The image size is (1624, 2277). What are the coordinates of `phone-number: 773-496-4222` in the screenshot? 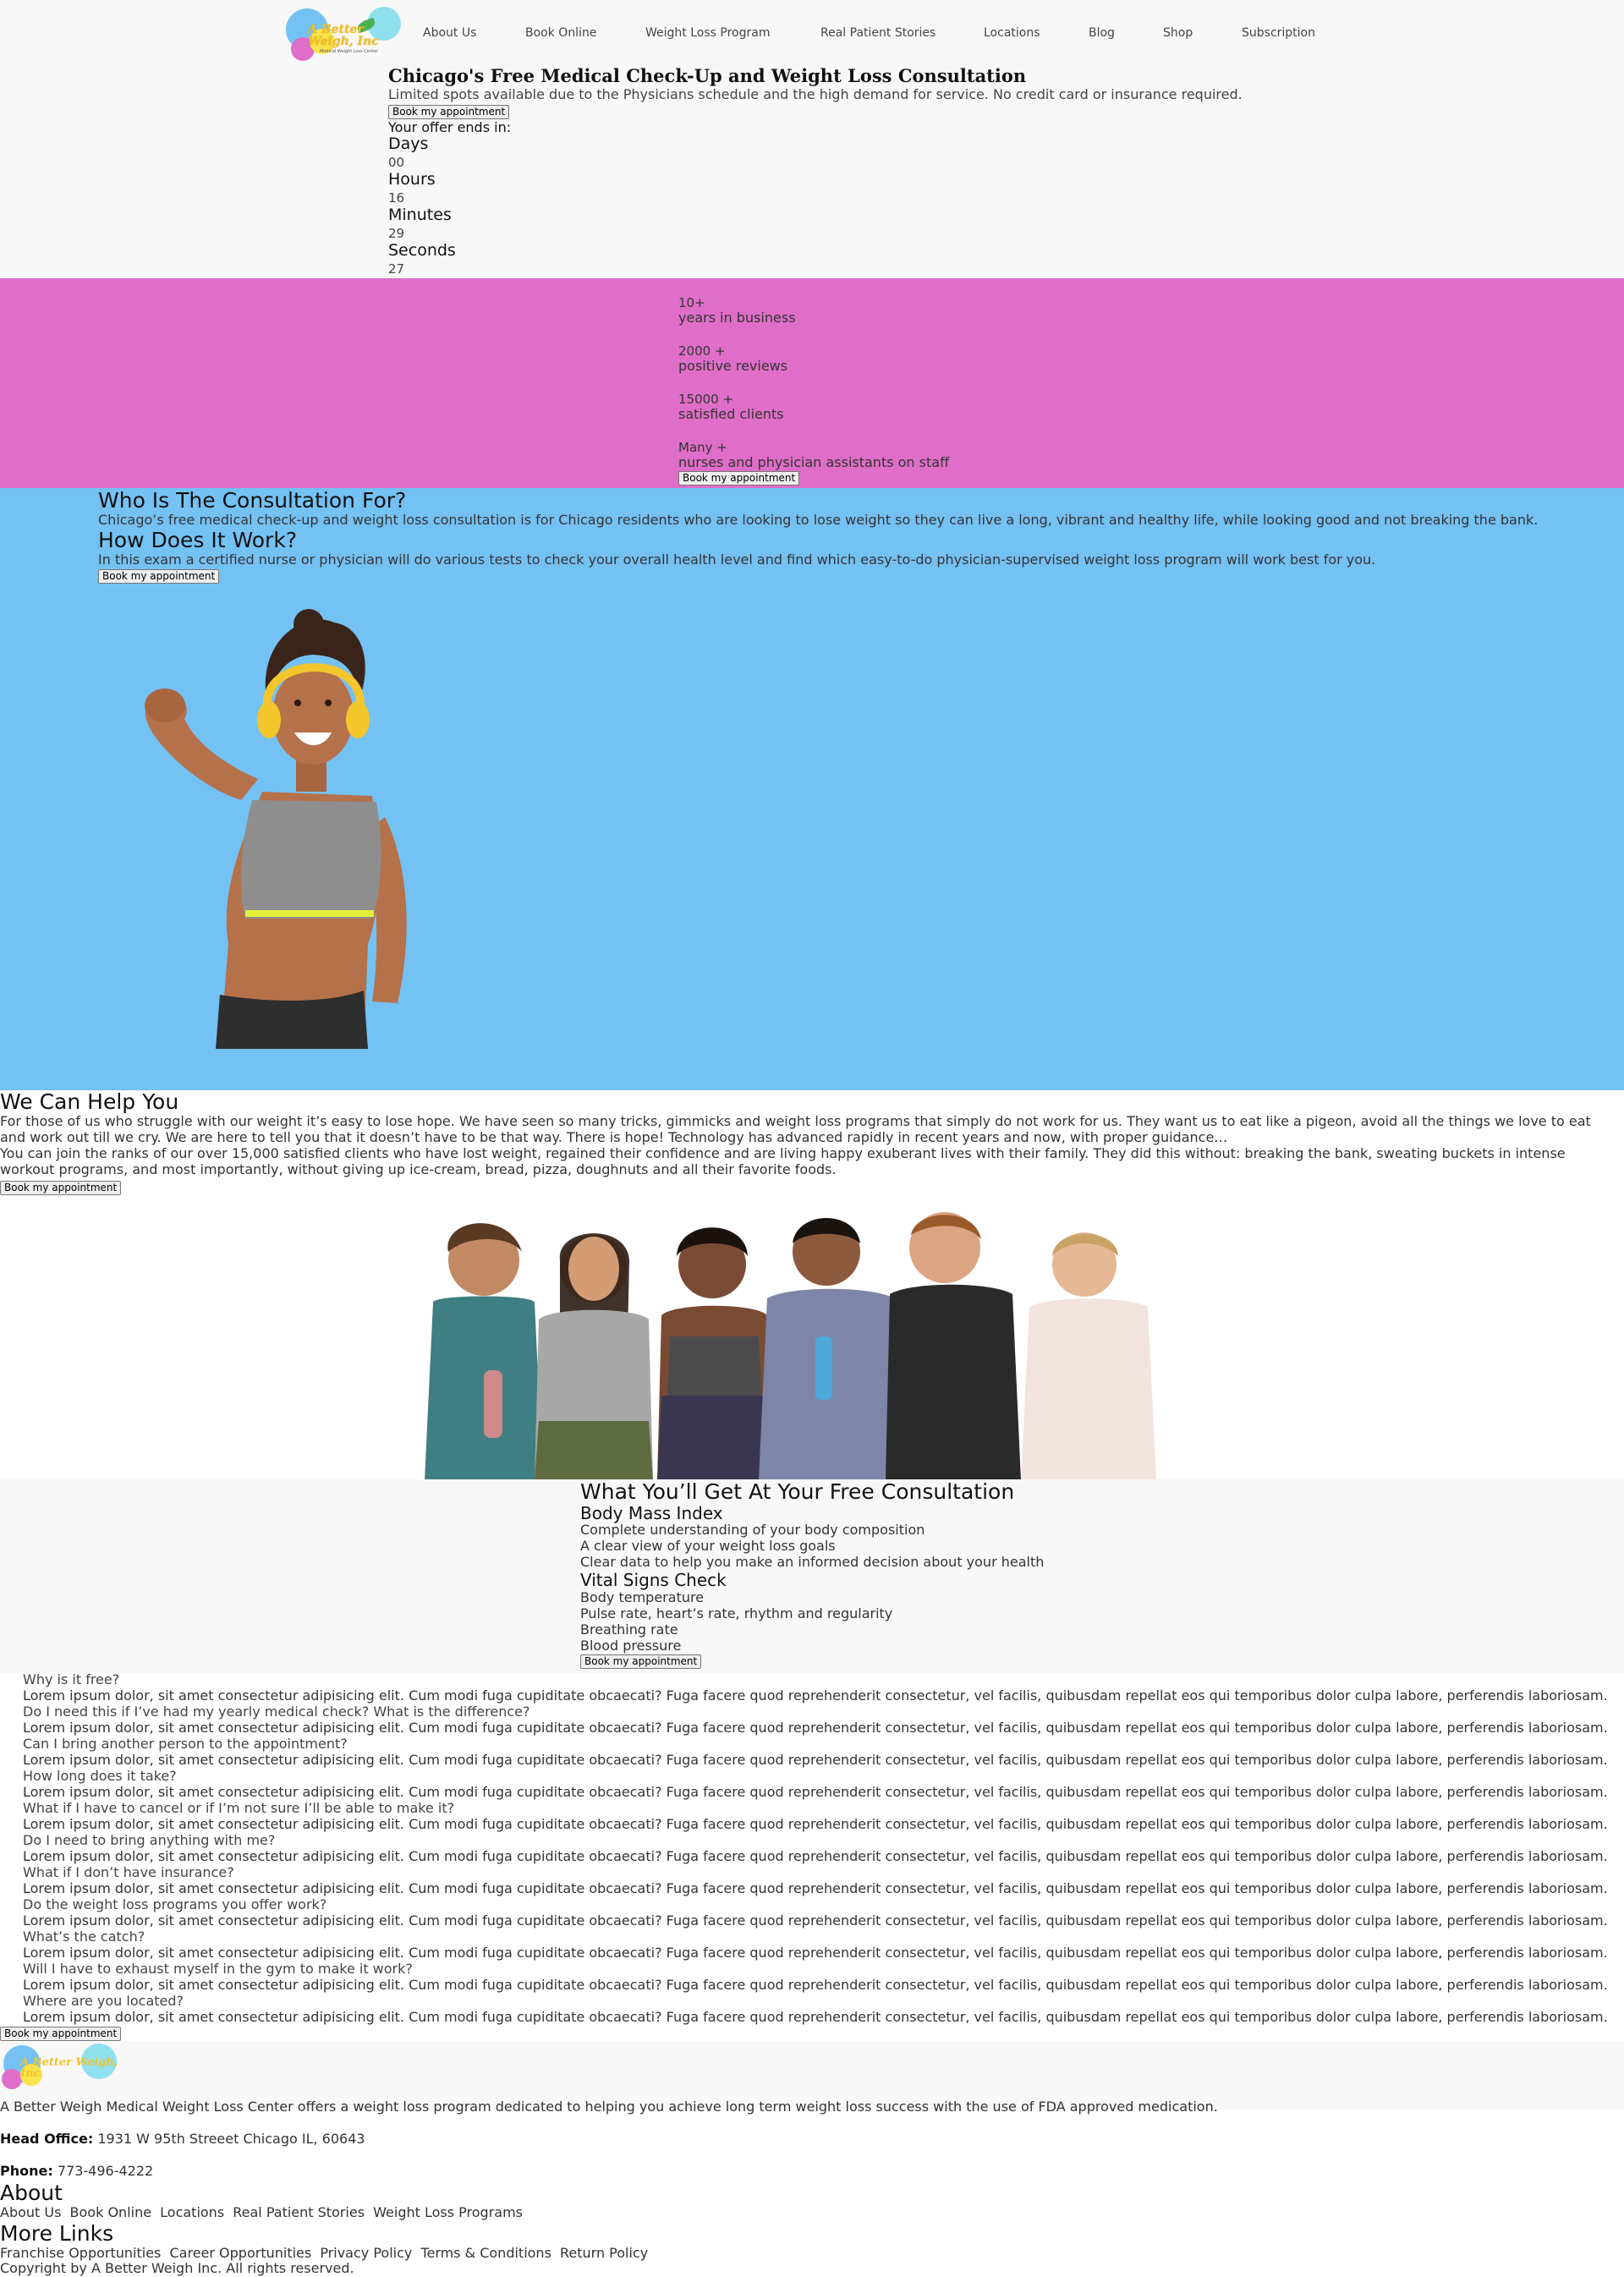 It's located at (106, 2171).